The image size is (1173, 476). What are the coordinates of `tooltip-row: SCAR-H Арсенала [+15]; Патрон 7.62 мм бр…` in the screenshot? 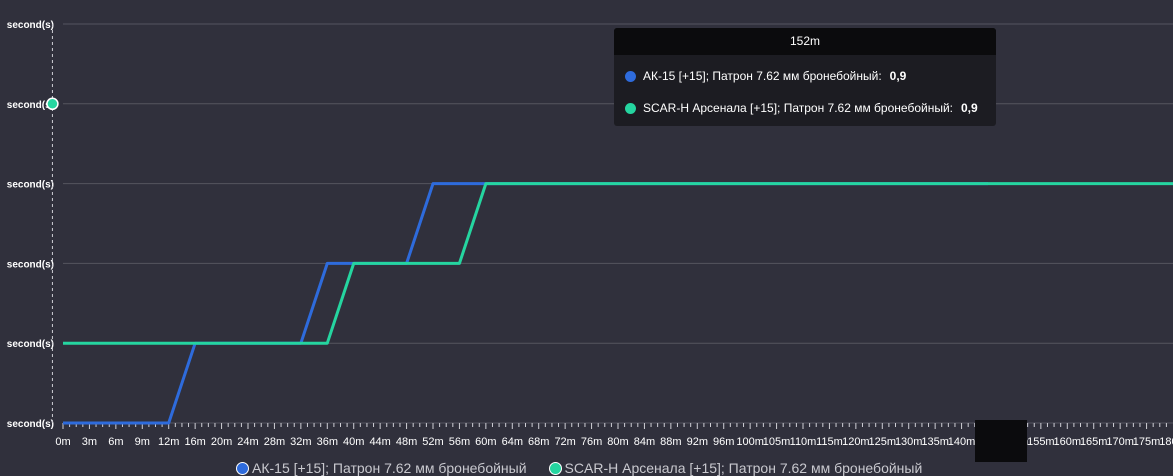 It's located at (801, 108).